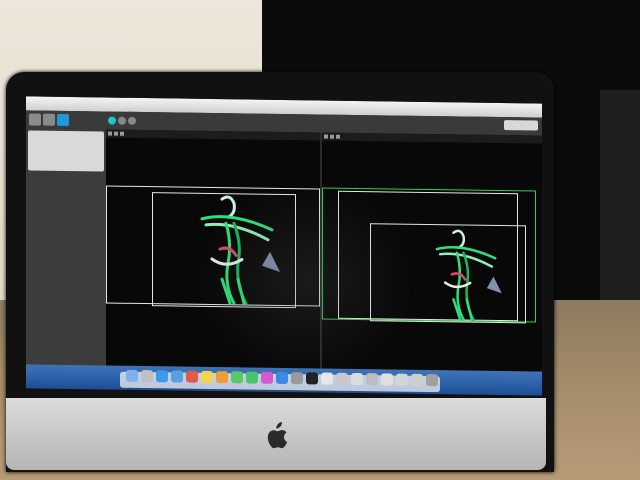  Describe the element at coordinates (207, 377) in the screenshot. I see `notes-icon` at that location.